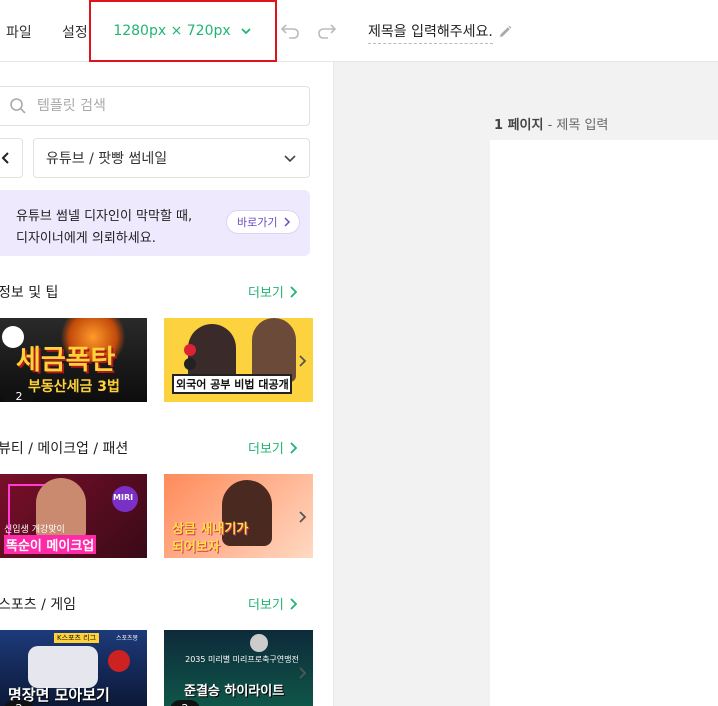  What do you see at coordinates (274, 350) in the screenshot?
I see `person-photo` at bounding box center [274, 350].